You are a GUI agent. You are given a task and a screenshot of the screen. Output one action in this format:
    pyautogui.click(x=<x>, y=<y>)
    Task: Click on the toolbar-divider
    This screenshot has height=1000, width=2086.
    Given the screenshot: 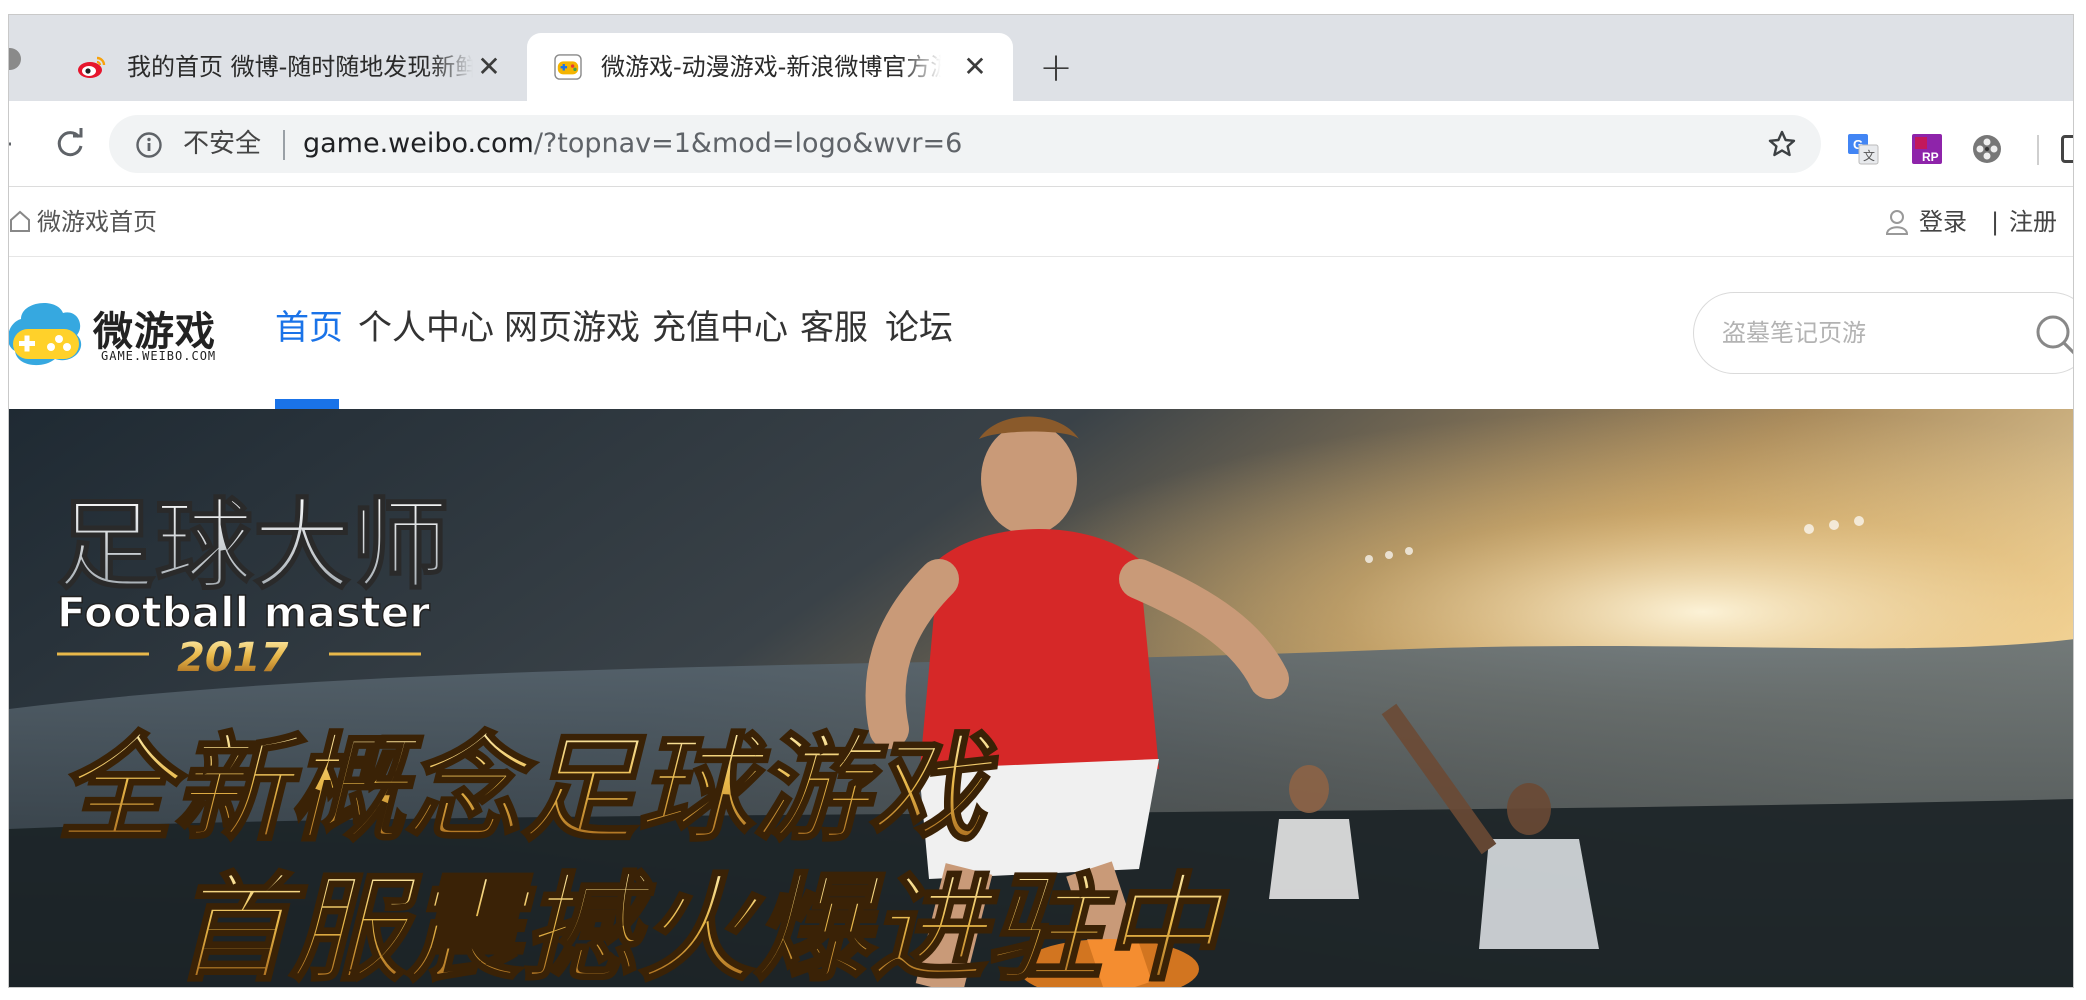 What is the action you would take?
    pyautogui.click(x=2038, y=150)
    